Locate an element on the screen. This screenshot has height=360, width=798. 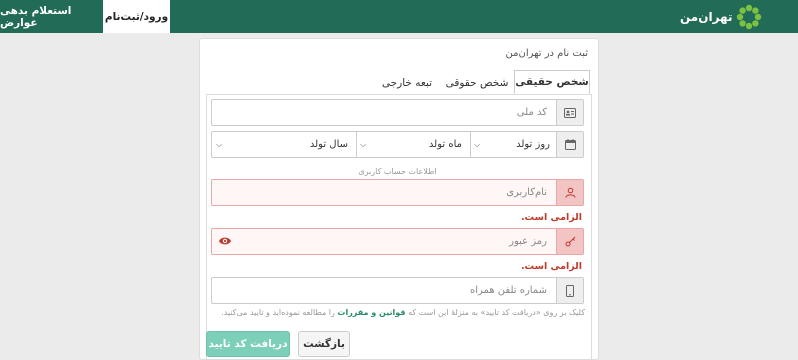
tab-legal-person: شخص حقوقی is located at coordinates (477, 82).